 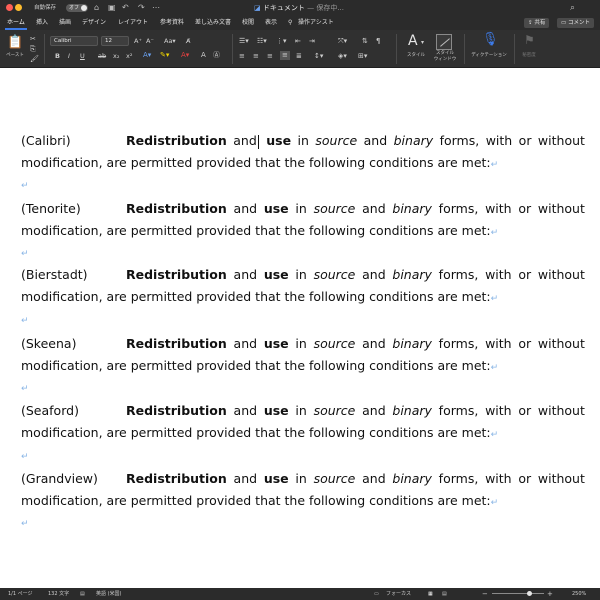 What do you see at coordinates (82, 594) in the screenshot?
I see `proofing-icon: ▤` at bounding box center [82, 594].